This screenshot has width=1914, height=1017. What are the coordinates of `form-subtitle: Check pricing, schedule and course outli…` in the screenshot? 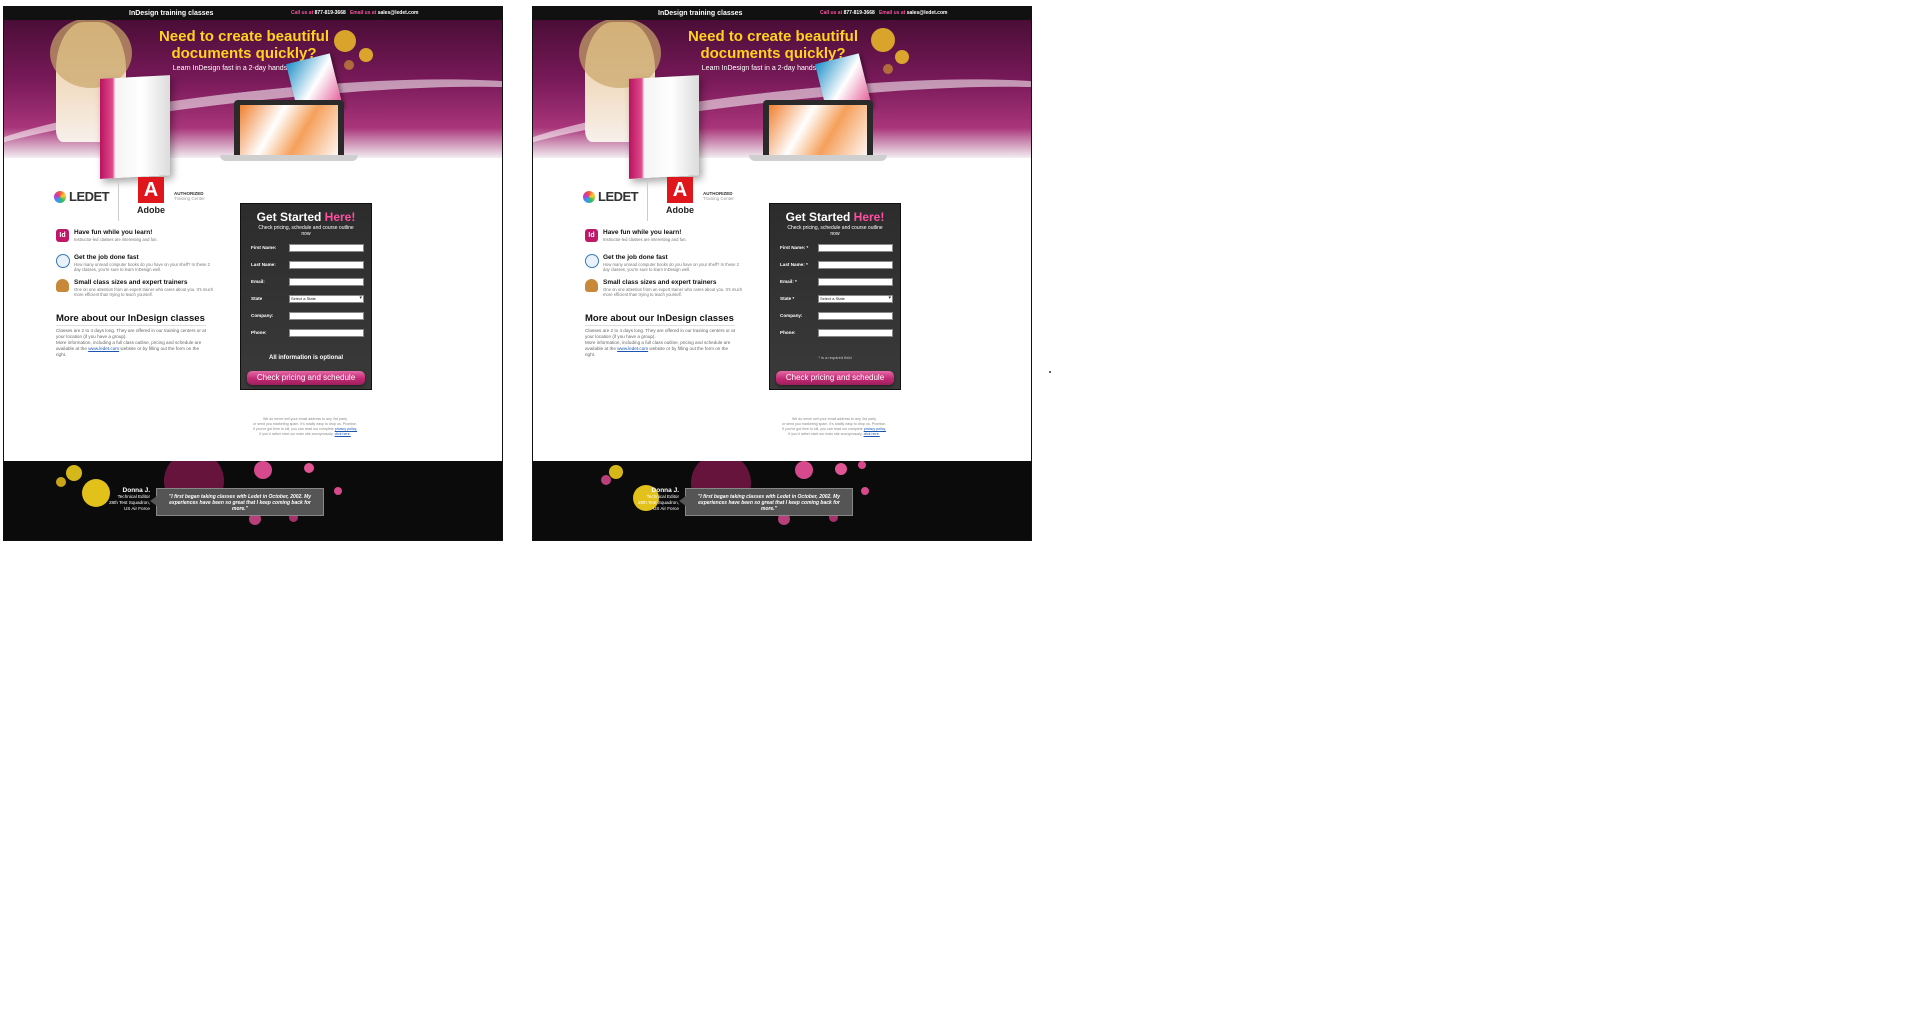 It's located at (306, 231).